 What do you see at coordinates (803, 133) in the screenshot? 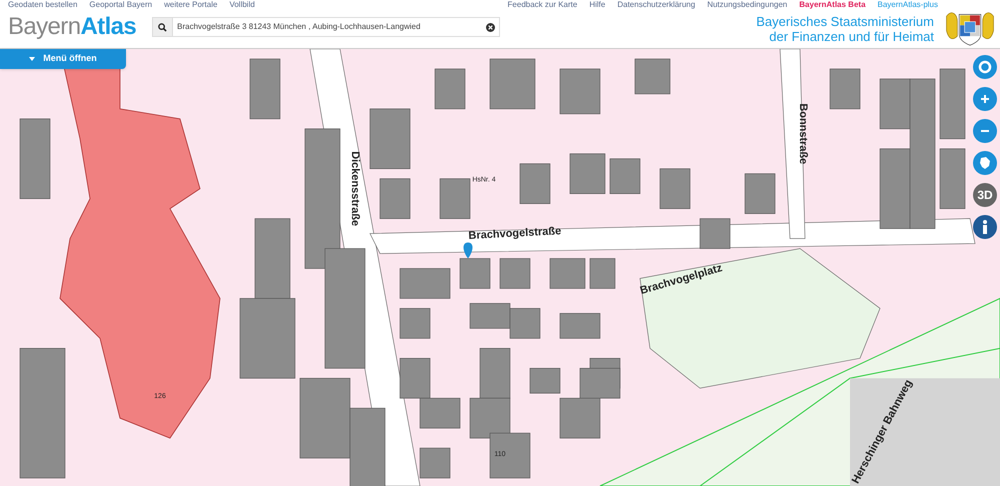
I see `street-label: Bonnstraße` at bounding box center [803, 133].